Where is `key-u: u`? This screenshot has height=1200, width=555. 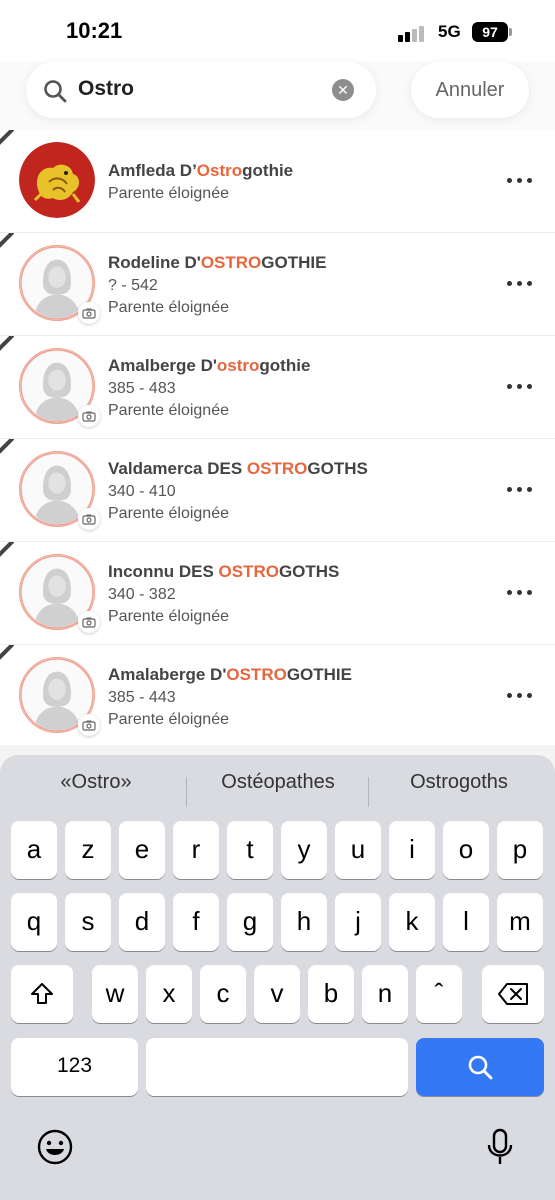
key-u: u is located at coordinates (358, 850).